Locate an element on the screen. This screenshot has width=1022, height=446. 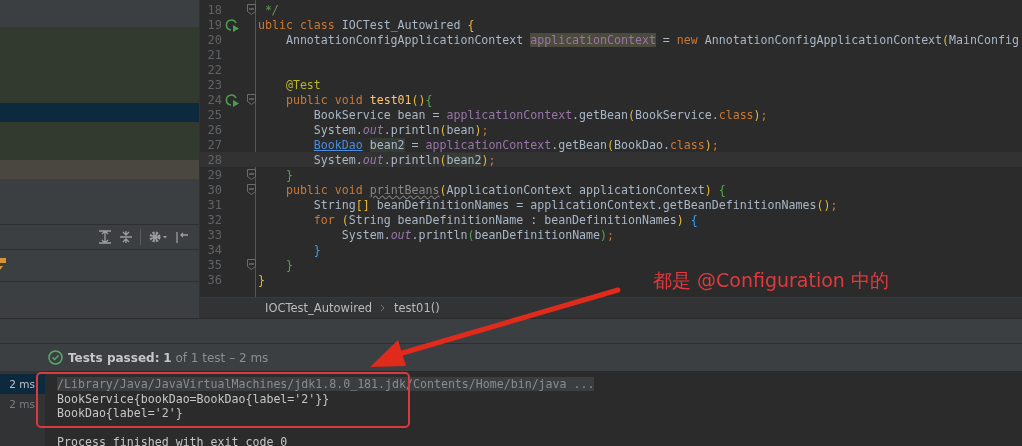
code-line: AnnotationConfigApplicationContext applicationContext = new AnnotationConfigApplicationContext(MainConfig is located at coordinates (651, 39).